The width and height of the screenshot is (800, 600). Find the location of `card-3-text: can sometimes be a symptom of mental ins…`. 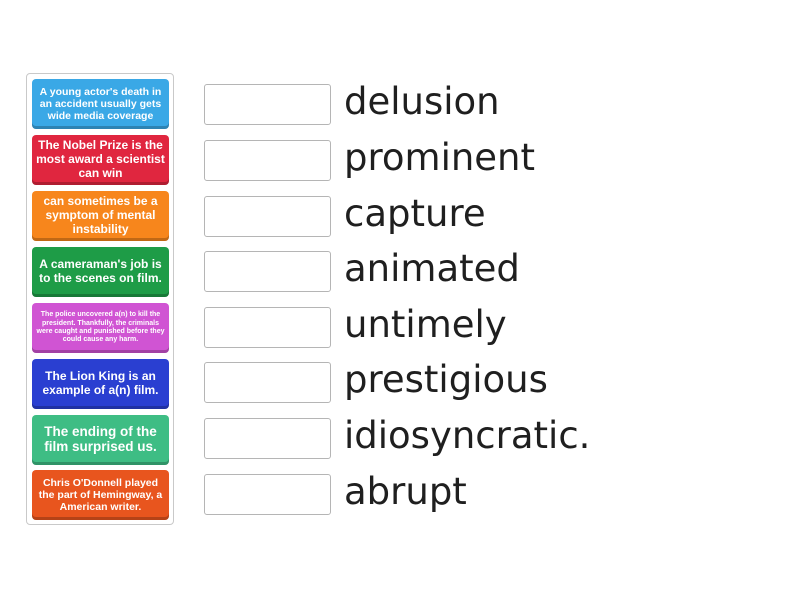

card-3-text: can sometimes be a symptom of mental ins… is located at coordinates (100, 215).